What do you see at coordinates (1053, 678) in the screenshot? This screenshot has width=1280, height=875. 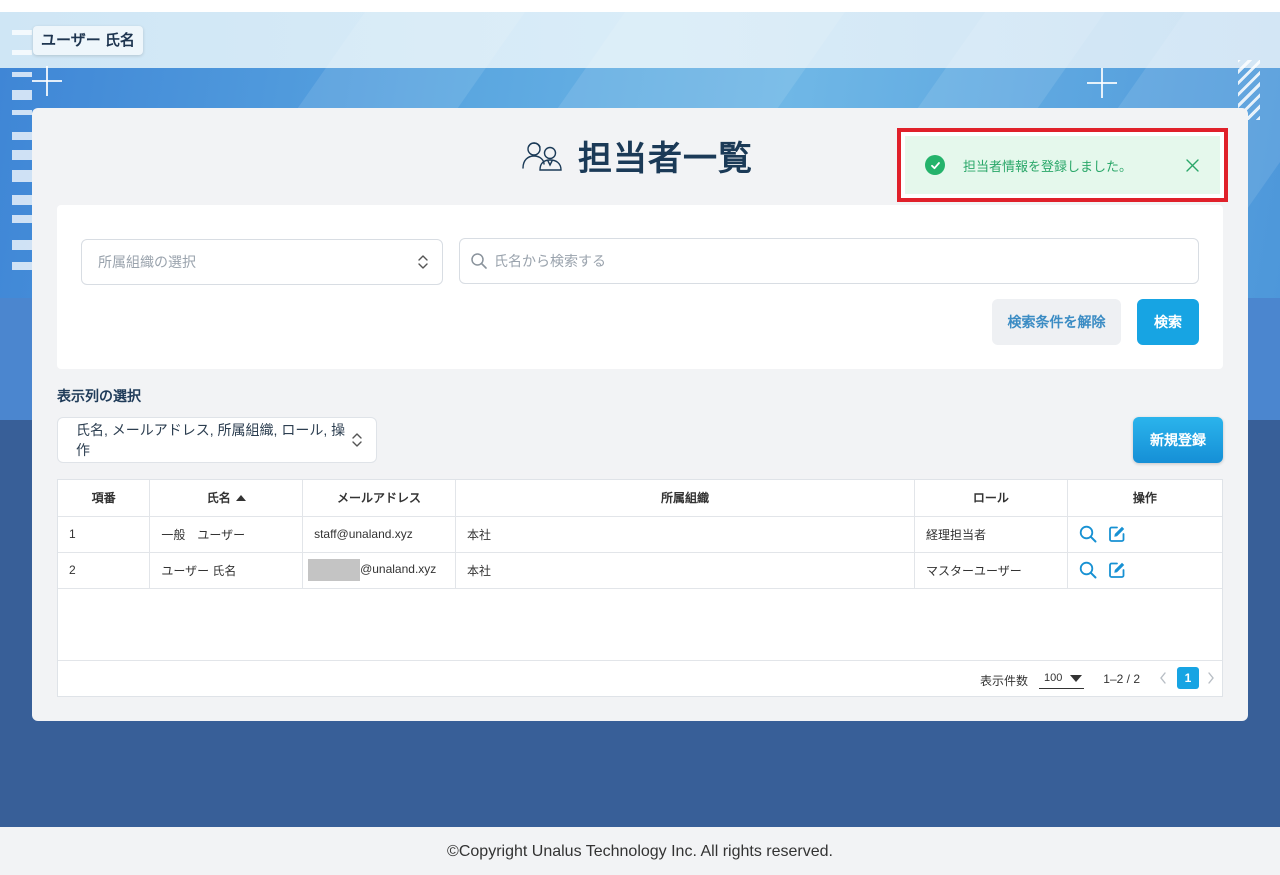 I see `rows-per-page-value: 100` at bounding box center [1053, 678].